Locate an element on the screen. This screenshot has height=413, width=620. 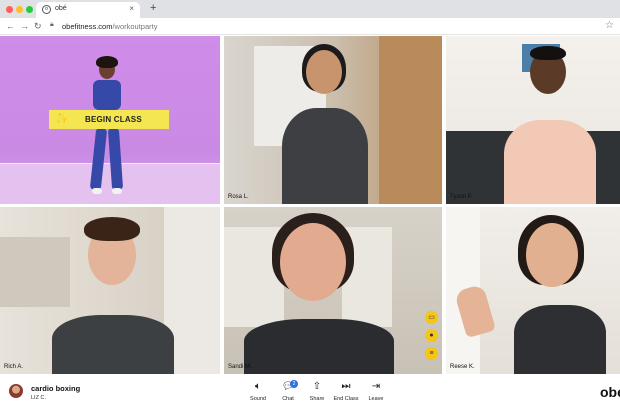
tab-close-icon: × is located at coordinates (131, 8).